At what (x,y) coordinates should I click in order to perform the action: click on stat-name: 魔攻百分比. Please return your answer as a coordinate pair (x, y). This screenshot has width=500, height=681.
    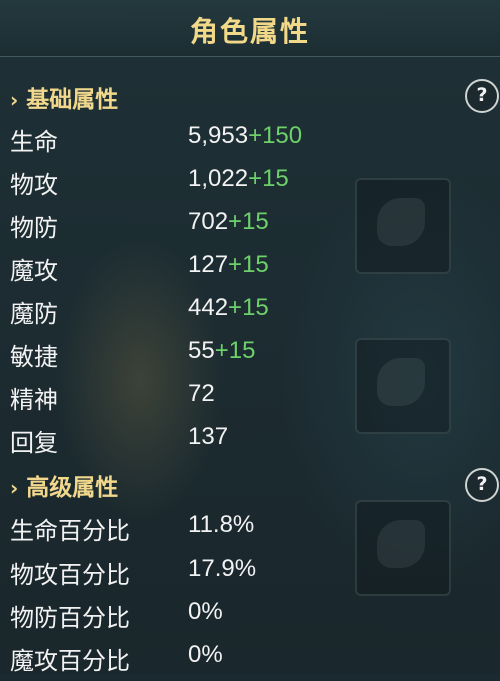
    Looking at the image, I should click on (70, 661).